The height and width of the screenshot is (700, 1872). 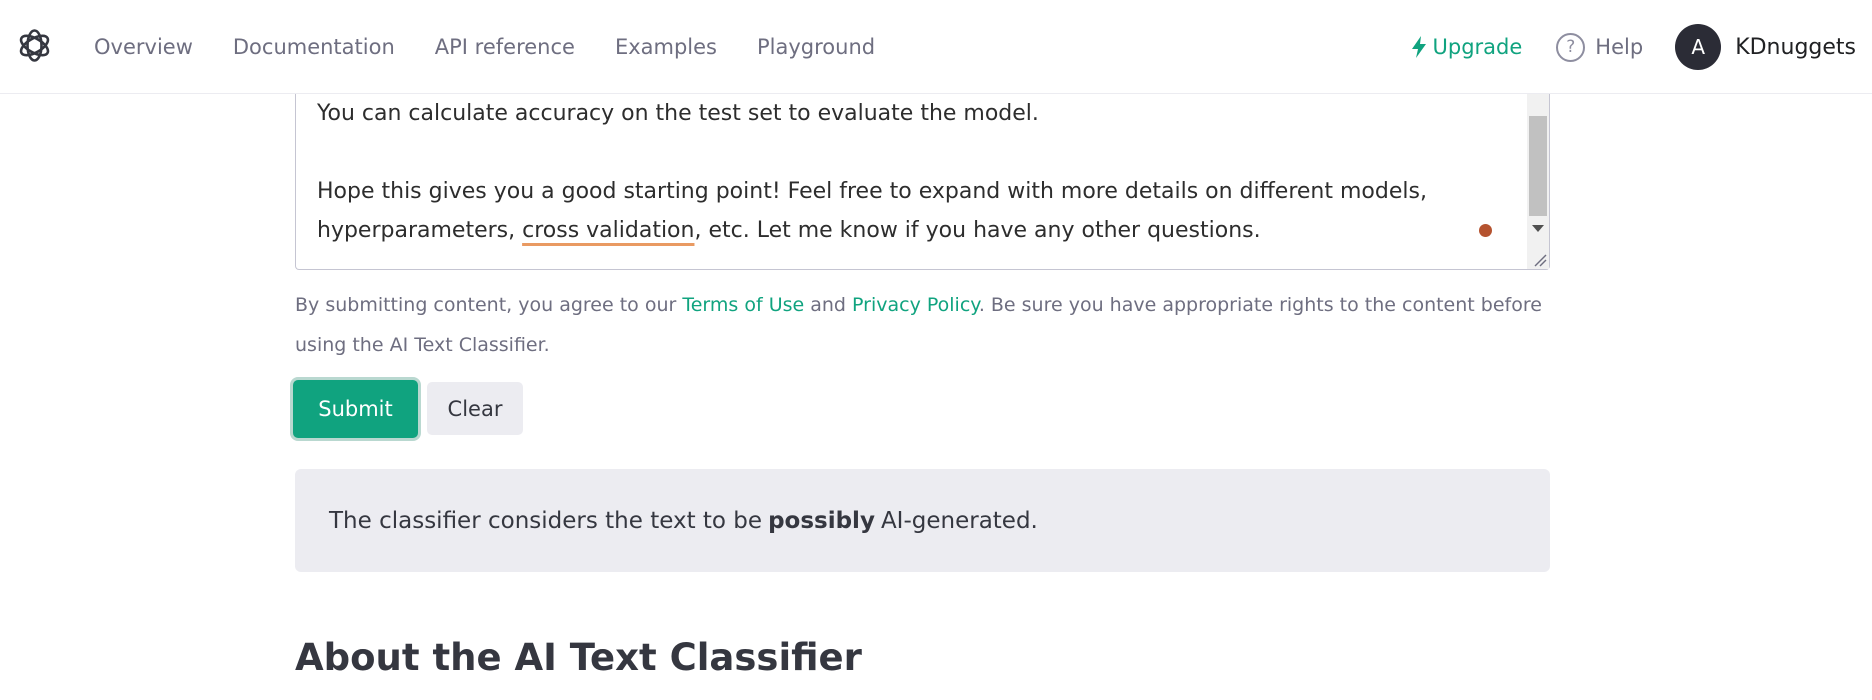 I want to click on nav-right: Upgrade ? Help A KDnuggets, so click(x=1633, y=47).